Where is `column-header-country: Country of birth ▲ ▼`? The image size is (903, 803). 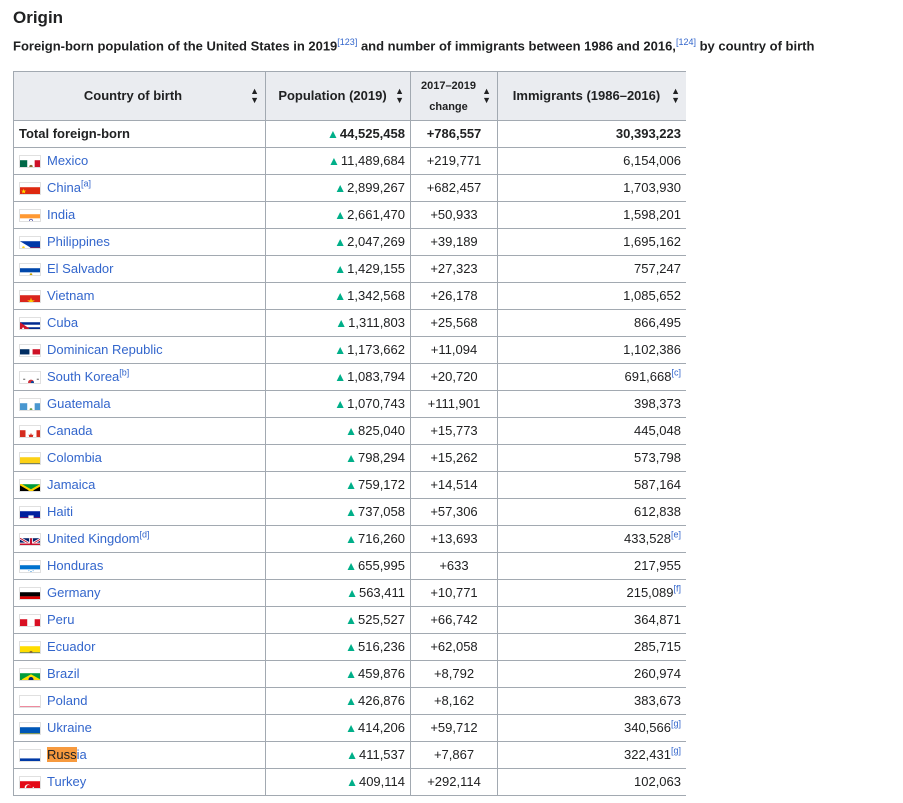 column-header-country: Country of birth ▲ ▼ is located at coordinates (139, 96).